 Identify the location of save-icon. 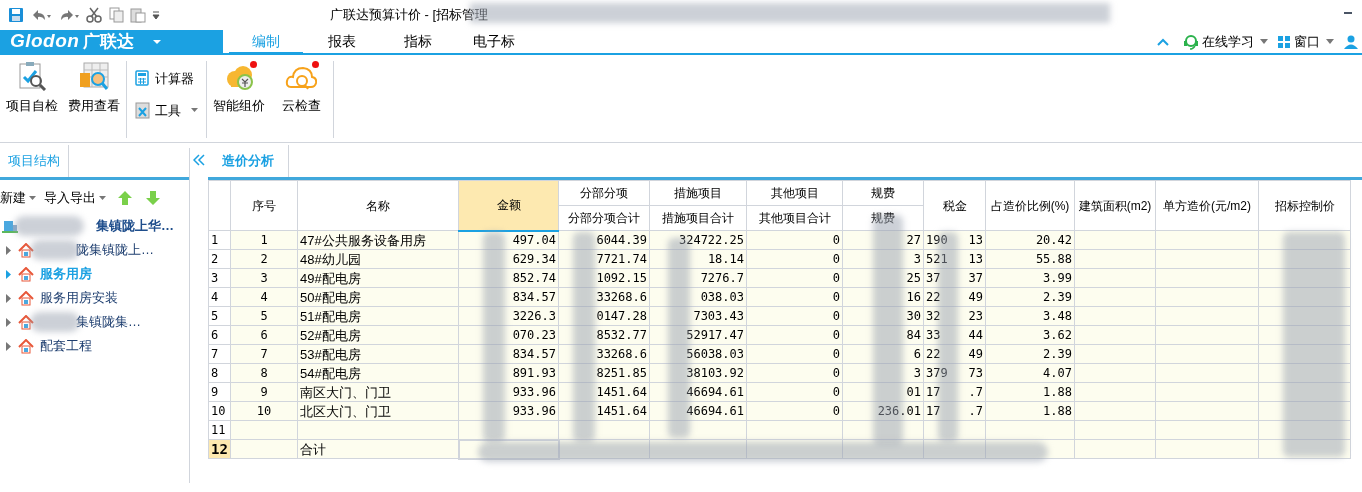
(16, 15).